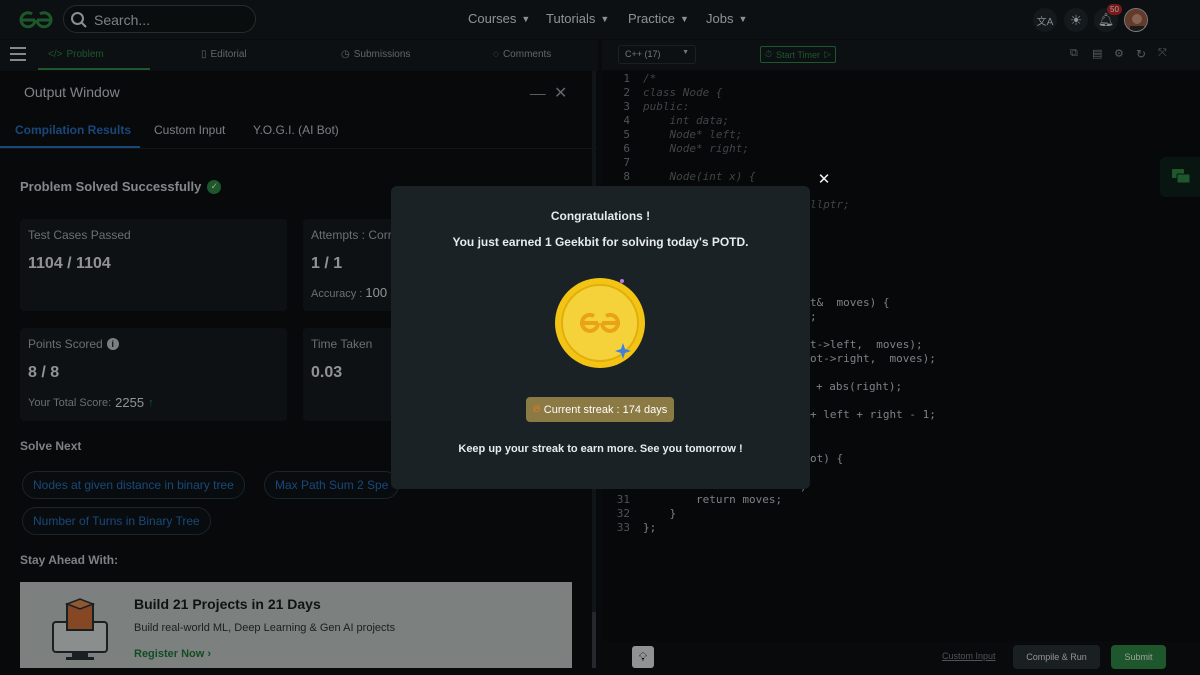 Image resolution: width=1200 pixels, height=675 pixels. What do you see at coordinates (536, 409) in the screenshot?
I see `fire-icon: 🔥︎` at bounding box center [536, 409].